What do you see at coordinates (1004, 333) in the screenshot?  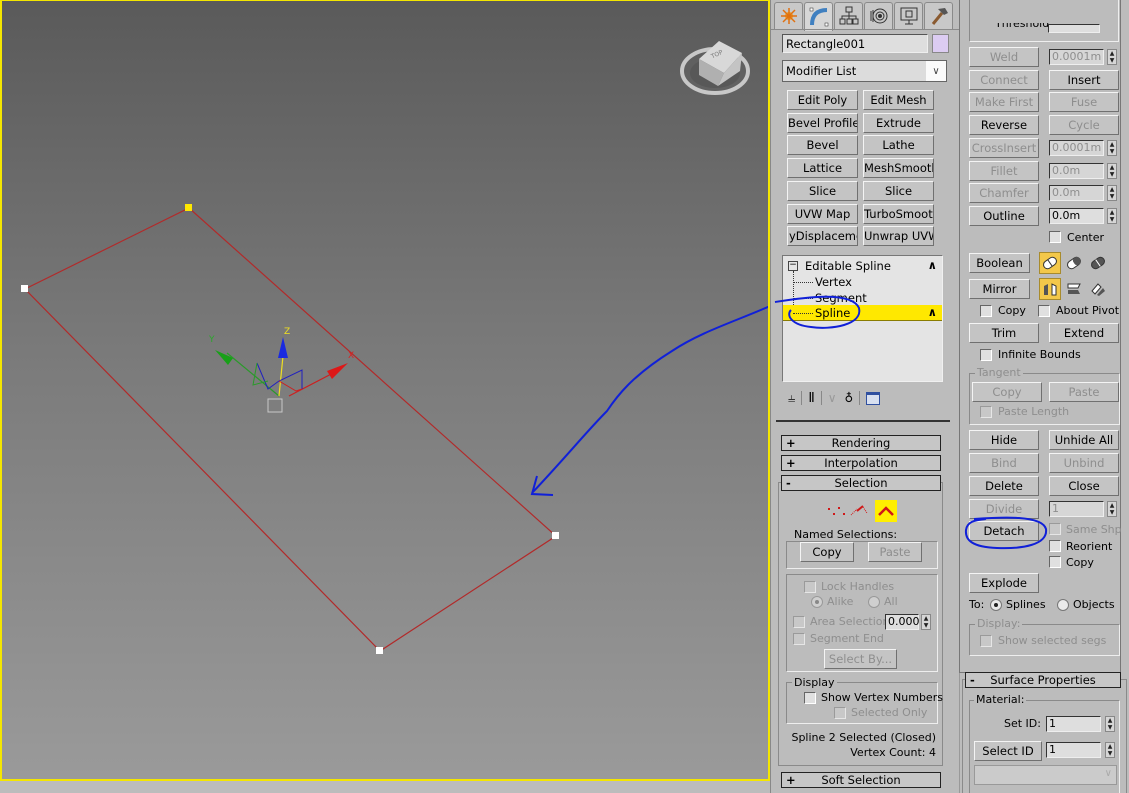 I see `trim-button: Trim` at bounding box center [1004, 333].